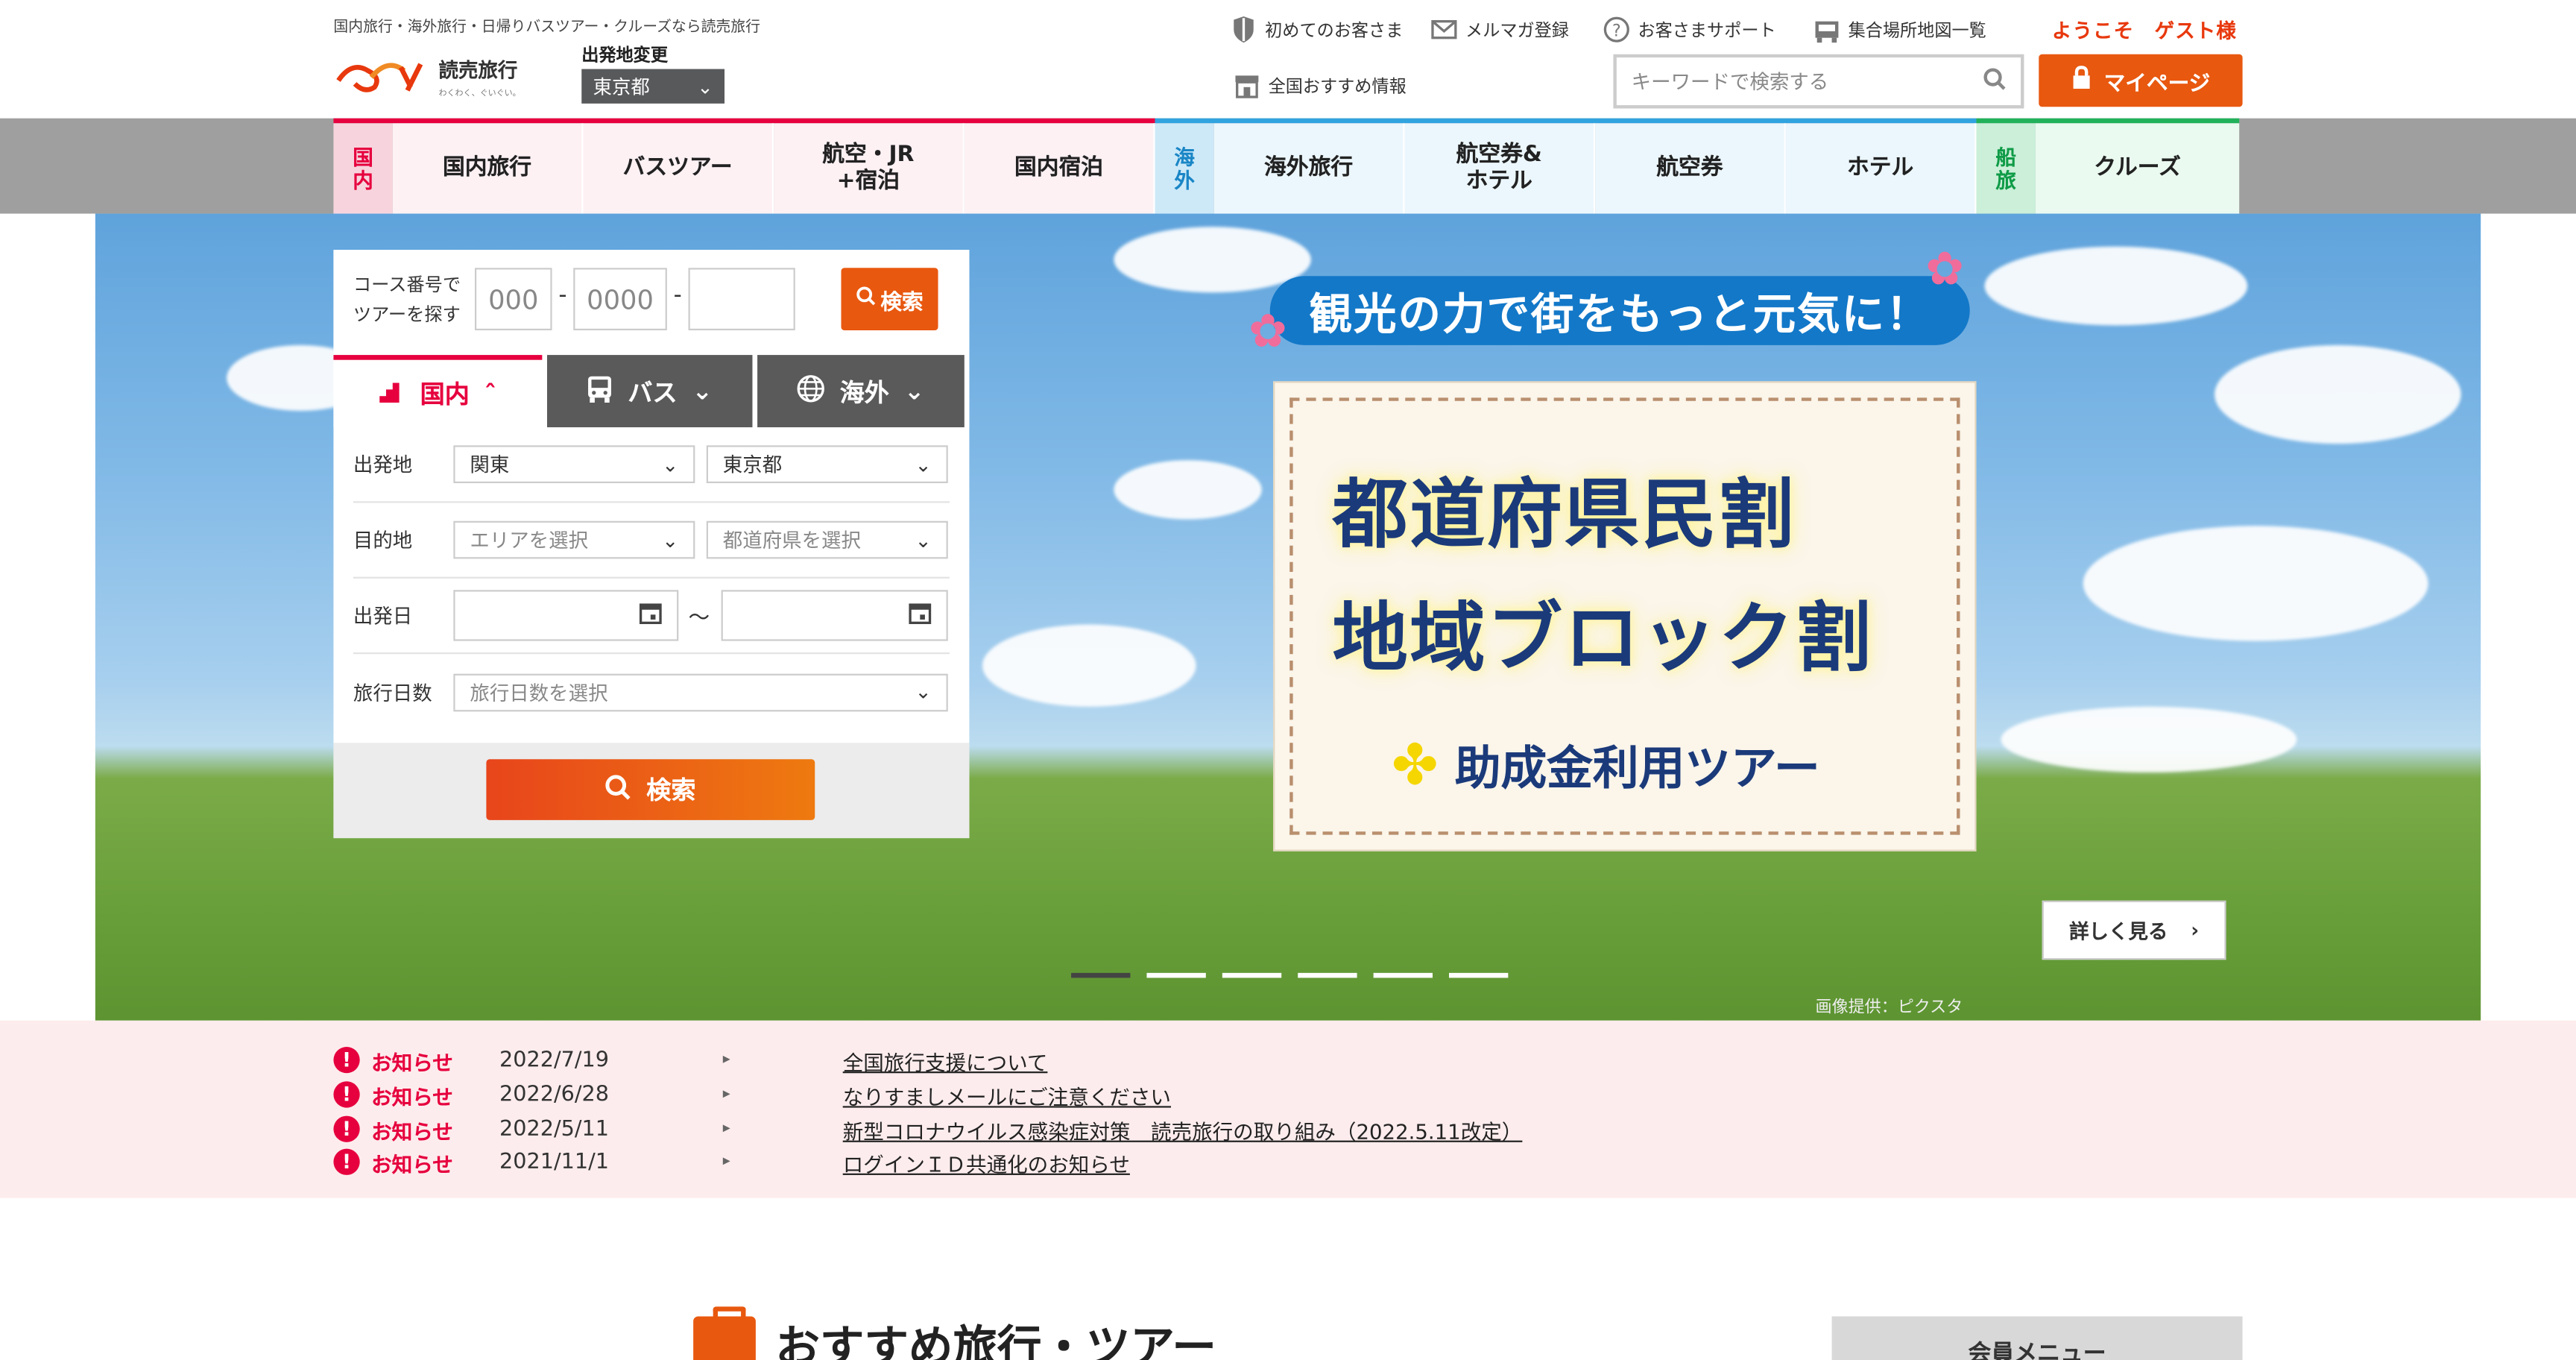 Image resolution: width=2576 pixels, height=1360 pixels. Describe the element at coordinates (1059, 168) in the screenshot. I see `nav-item-domestic-hotel: 国内宿泊` at that location.